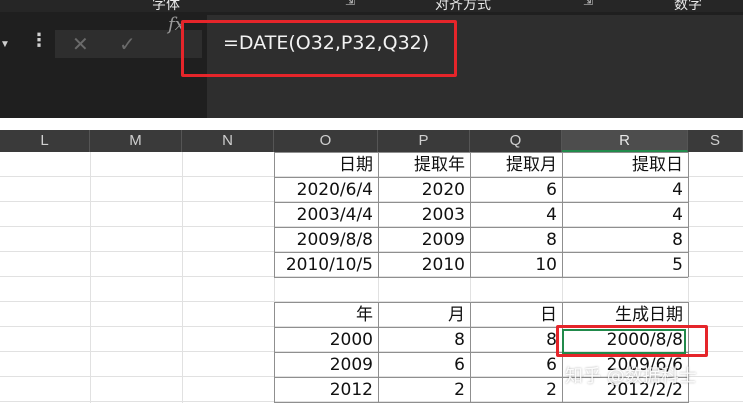  What do you see at coordinates (326, 141) in the screenshot?
I see `column-header-o: O` at bounding box center [326, 141].